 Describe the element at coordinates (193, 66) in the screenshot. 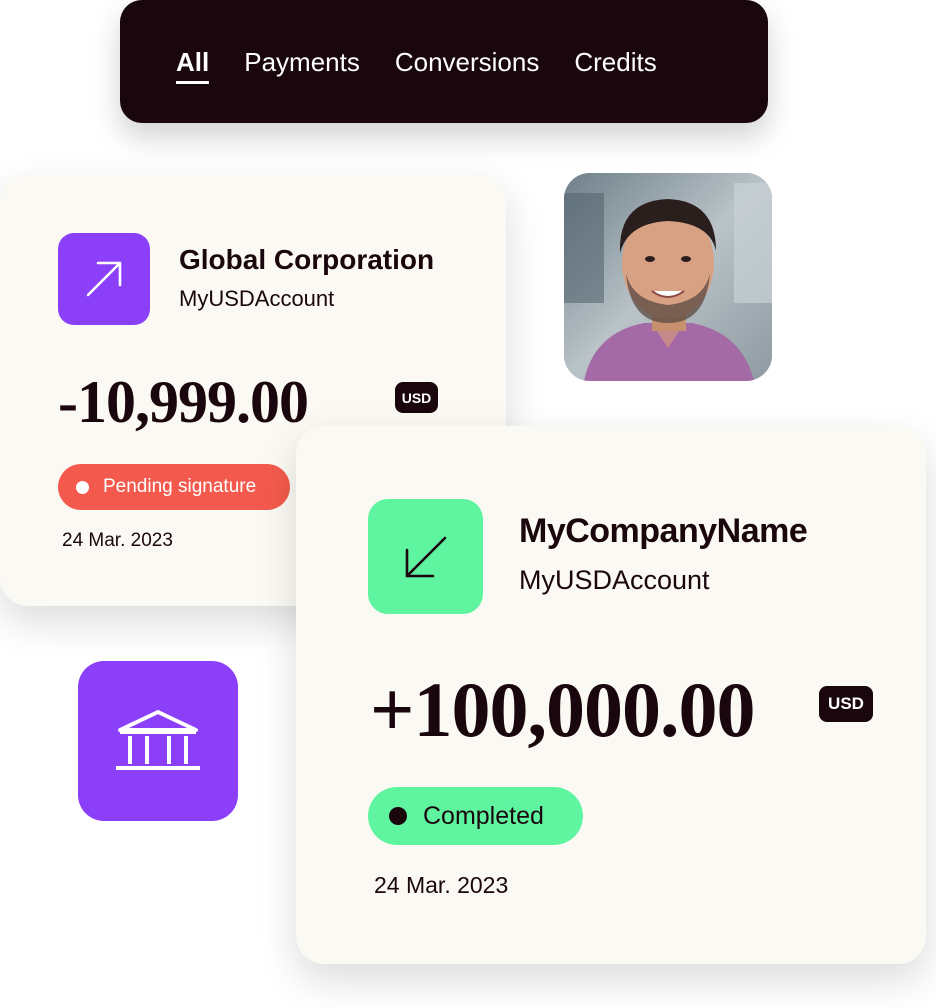

I see `tab-all: All` at that location.